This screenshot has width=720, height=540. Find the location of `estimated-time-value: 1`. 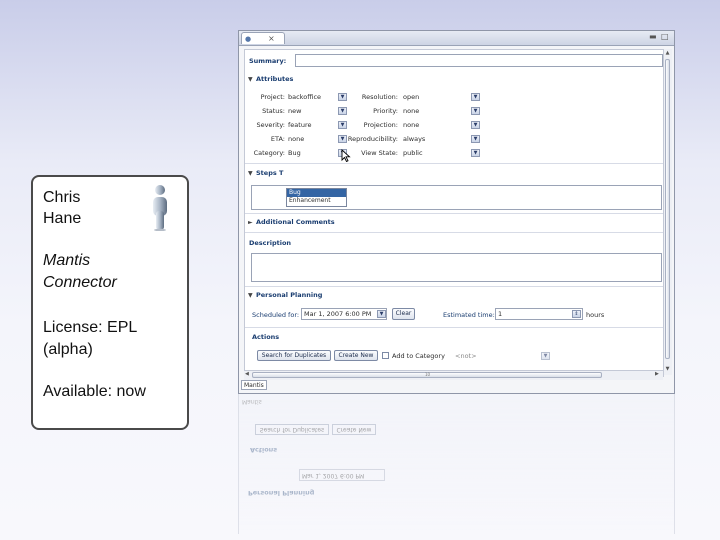

estimated-time-value: 1 is located at coordinates (500, 314).